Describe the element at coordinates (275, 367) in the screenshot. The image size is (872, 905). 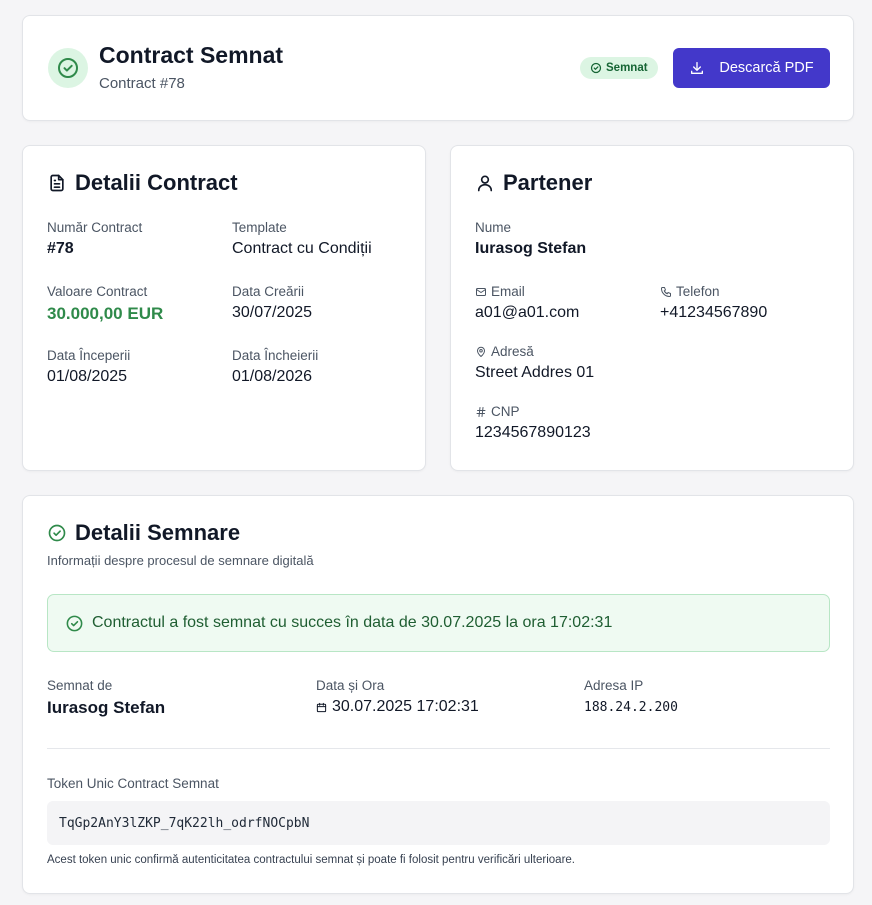
I see `end-date-field: Data Încheierii 01/08/2026` at that location.